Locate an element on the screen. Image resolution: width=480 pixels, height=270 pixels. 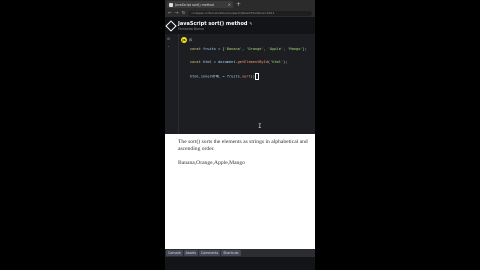
settings-gear-icon: ⚙ is located at coordinates (168, 39).